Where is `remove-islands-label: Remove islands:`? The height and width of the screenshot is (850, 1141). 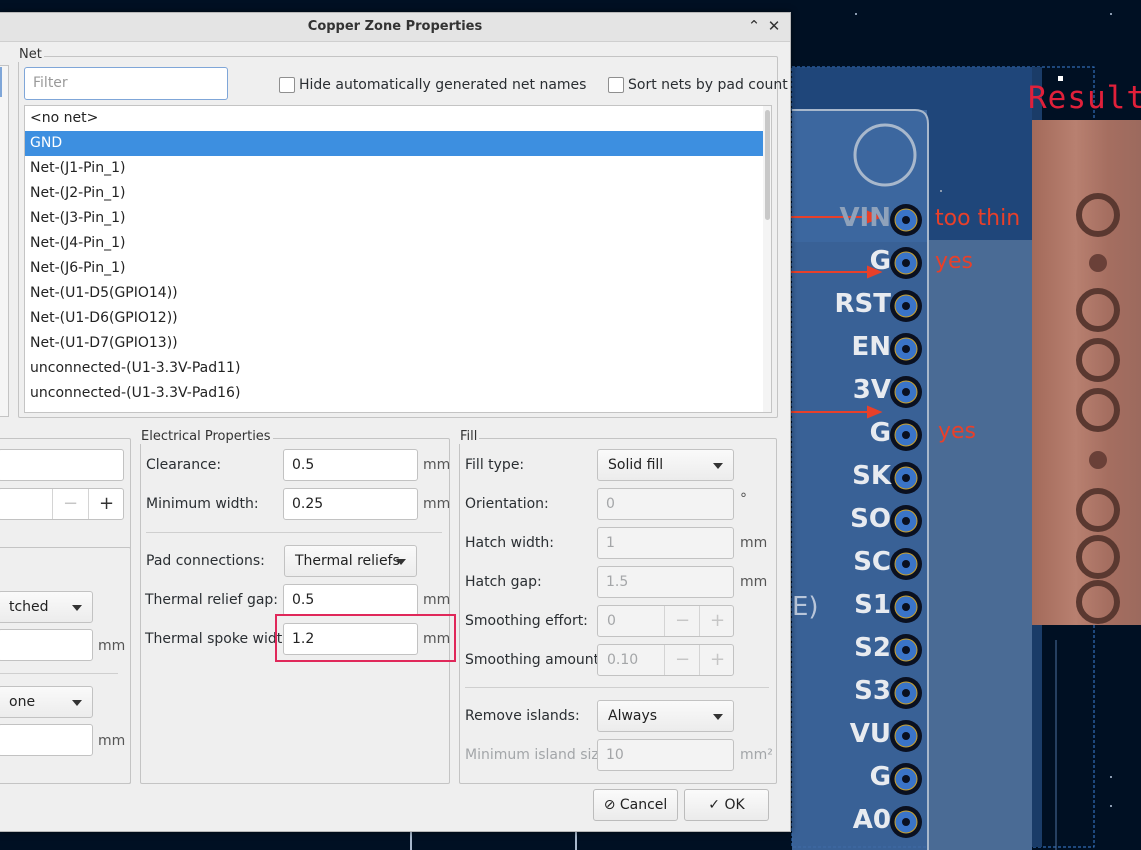
remove-islands-label: Remove islands: is located at coordinates (522, 716).